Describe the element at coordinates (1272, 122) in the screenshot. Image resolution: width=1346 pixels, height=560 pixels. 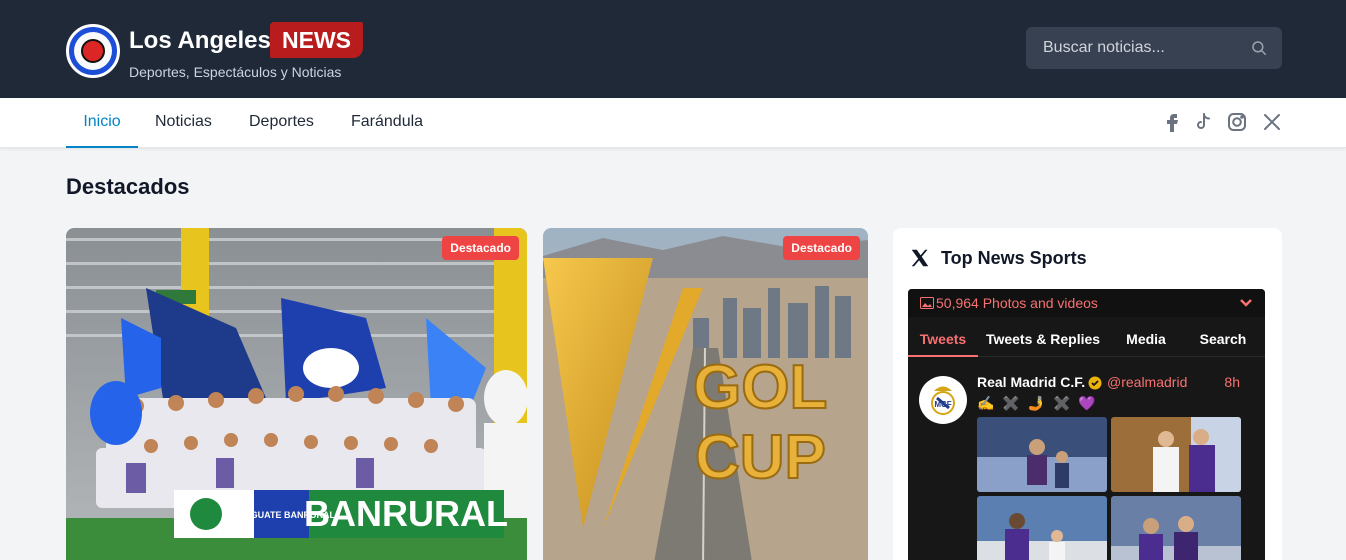
I see `x-icon` at that location.